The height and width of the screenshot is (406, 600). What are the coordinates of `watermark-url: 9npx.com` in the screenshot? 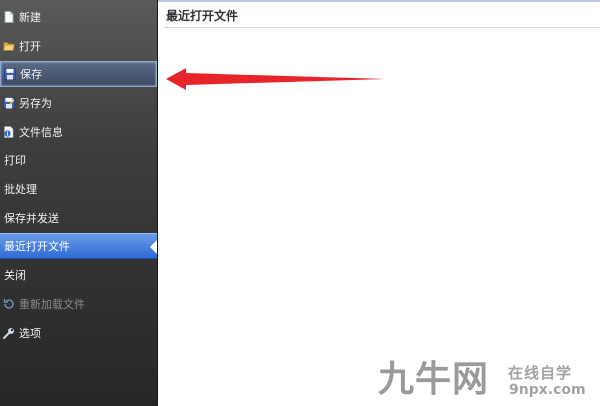 It's located at (547, 390).